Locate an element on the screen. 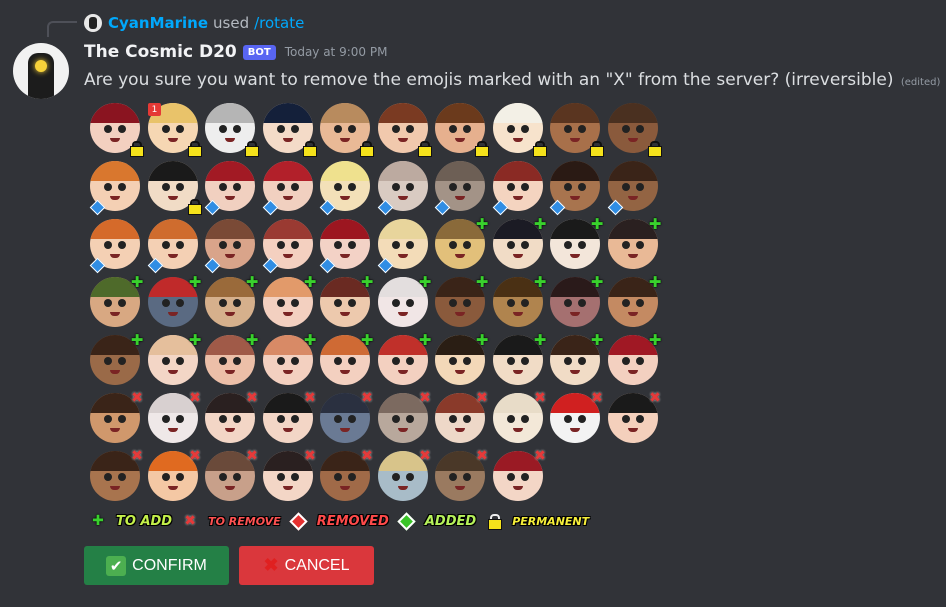 The height and width of the screenshot is (607, 946). confirm-button: ✔ CONFIRM is located at coordinates (156, 565).